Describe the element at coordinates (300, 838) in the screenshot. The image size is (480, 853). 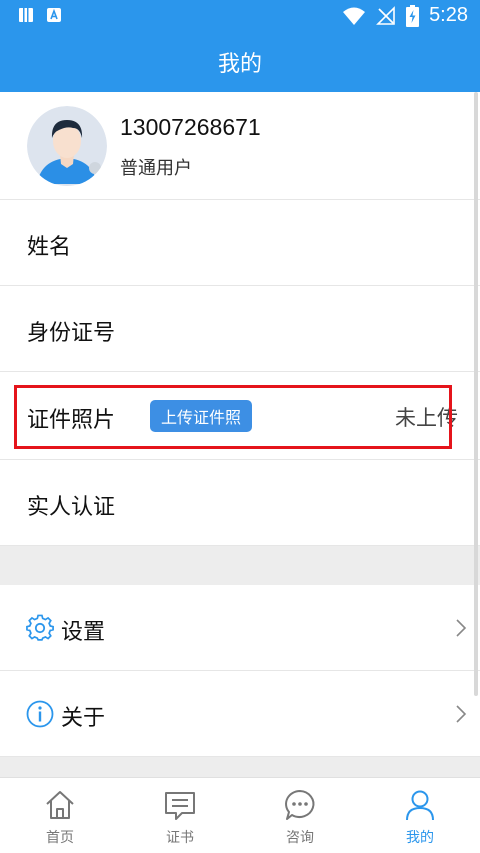
I see `tab-consult-label: 咨询` at that location.